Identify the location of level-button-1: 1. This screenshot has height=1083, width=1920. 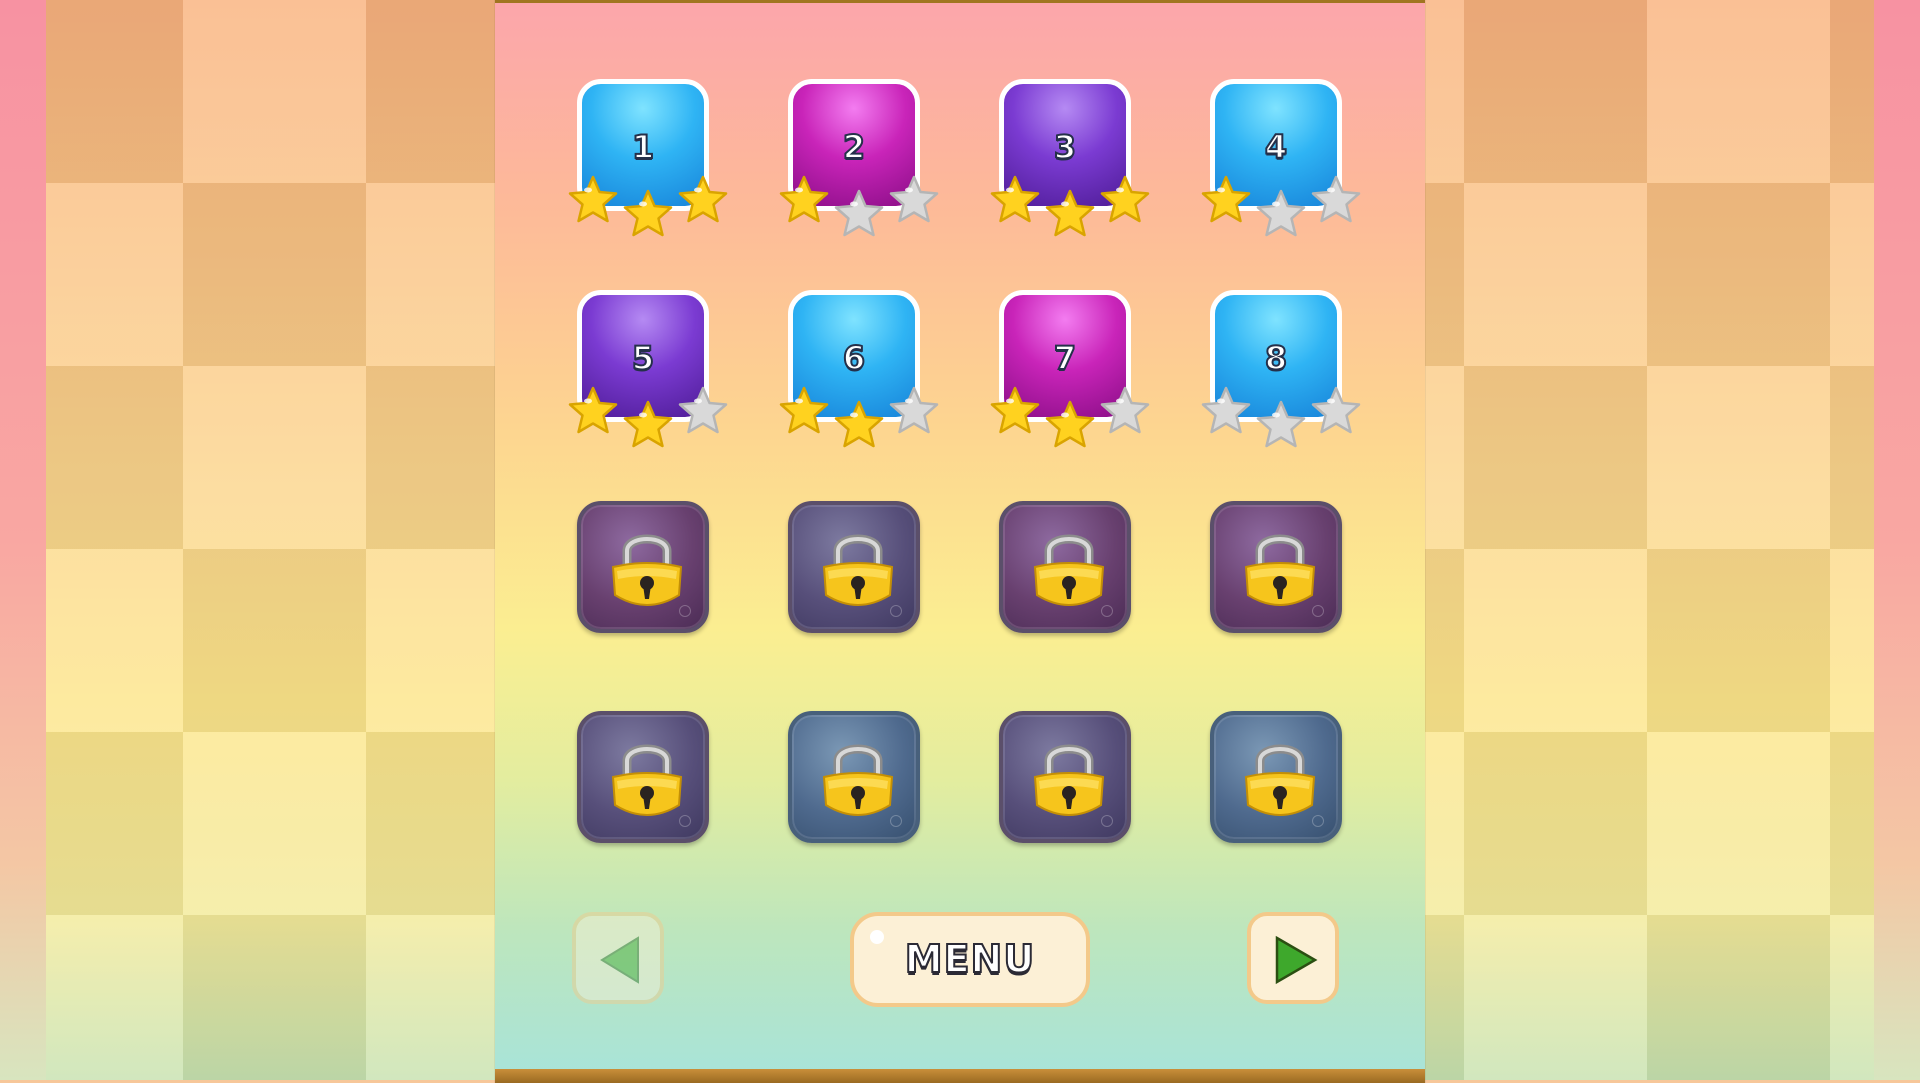
(648, 158).